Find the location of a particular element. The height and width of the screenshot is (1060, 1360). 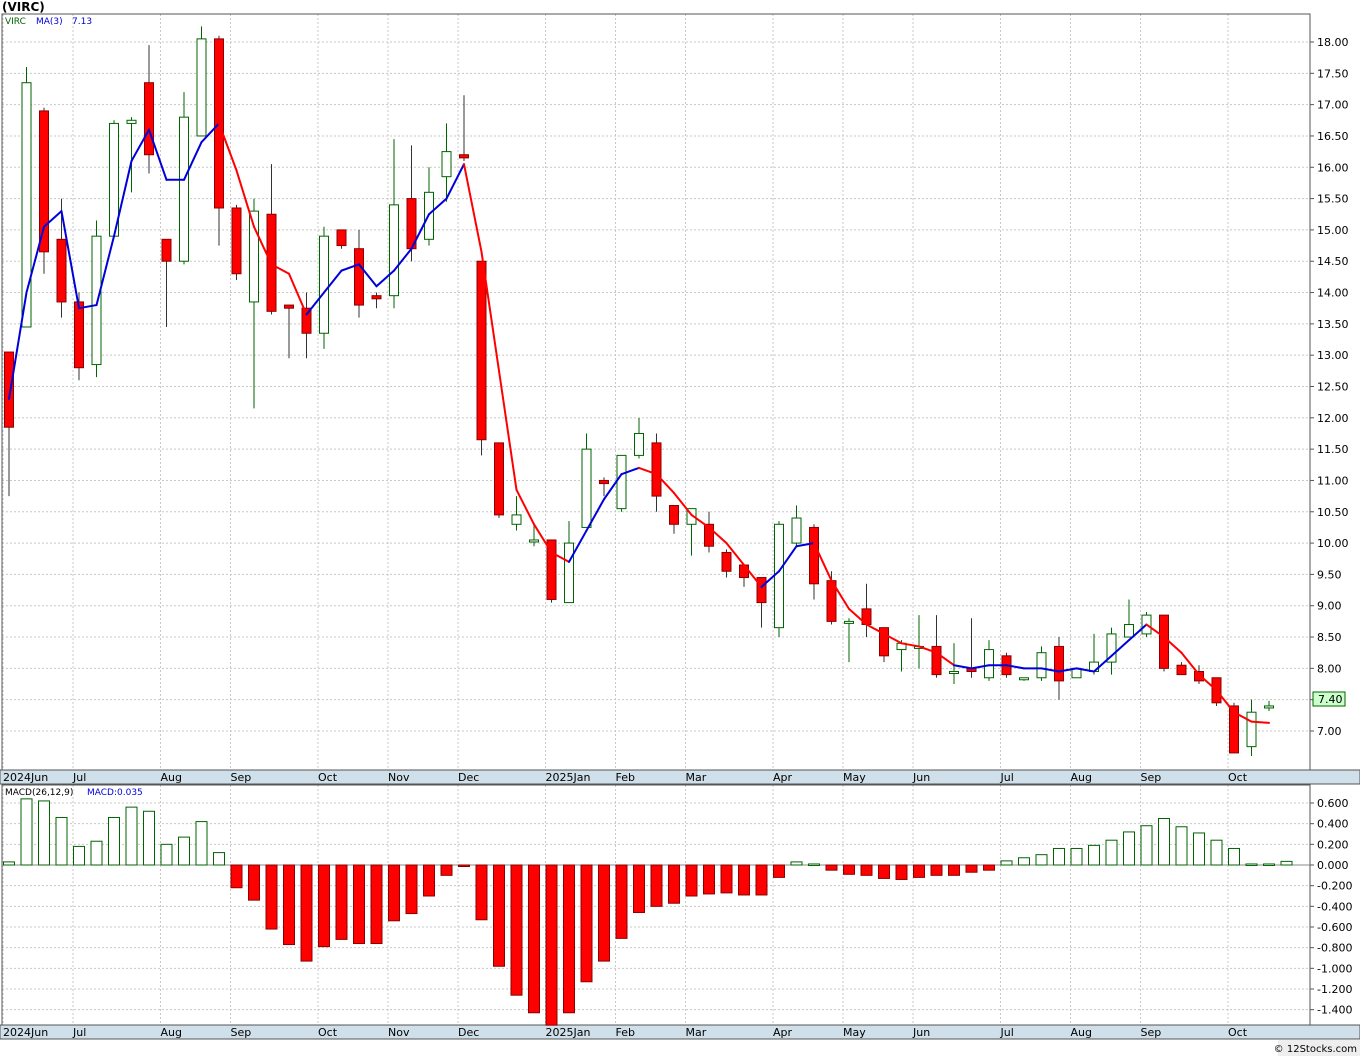

price-x-tick-label: Aug is located at coordinates (1081, 777).